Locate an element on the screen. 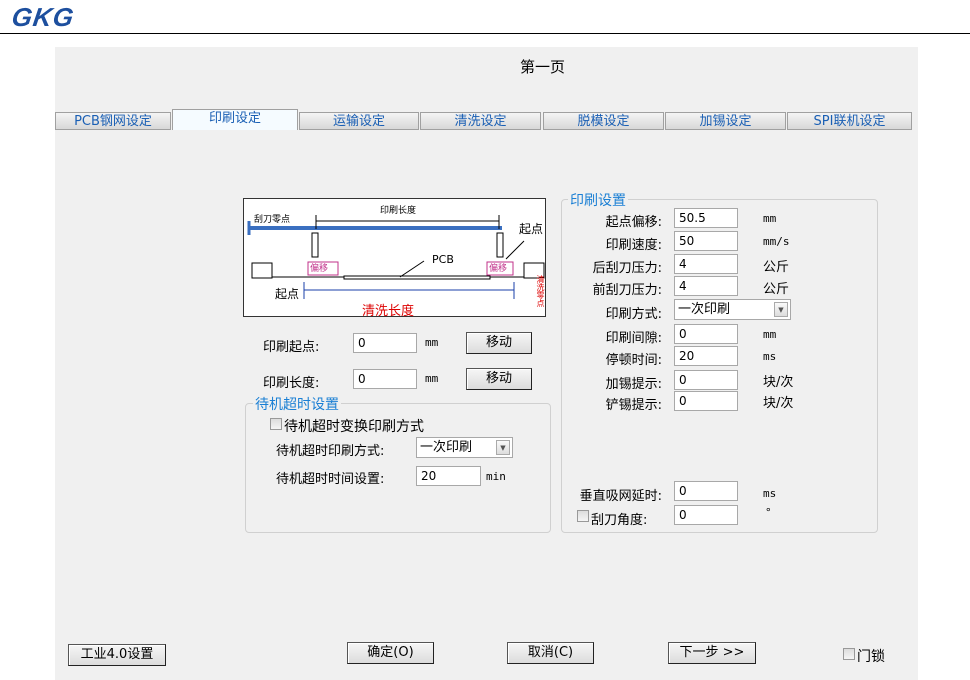 The height and width of the screenshot is (680, 970). pcb-label: PCB is located at coordinates (443, 259).